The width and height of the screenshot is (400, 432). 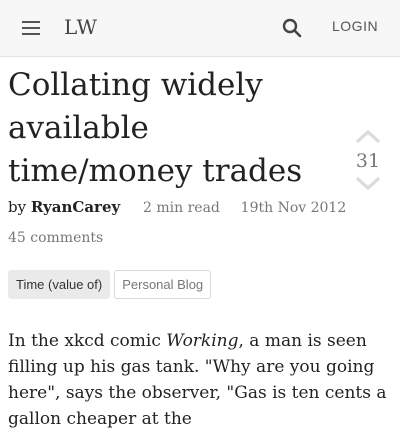 I want to click on comments-link: 45 comments, so click(x=55, y=238).